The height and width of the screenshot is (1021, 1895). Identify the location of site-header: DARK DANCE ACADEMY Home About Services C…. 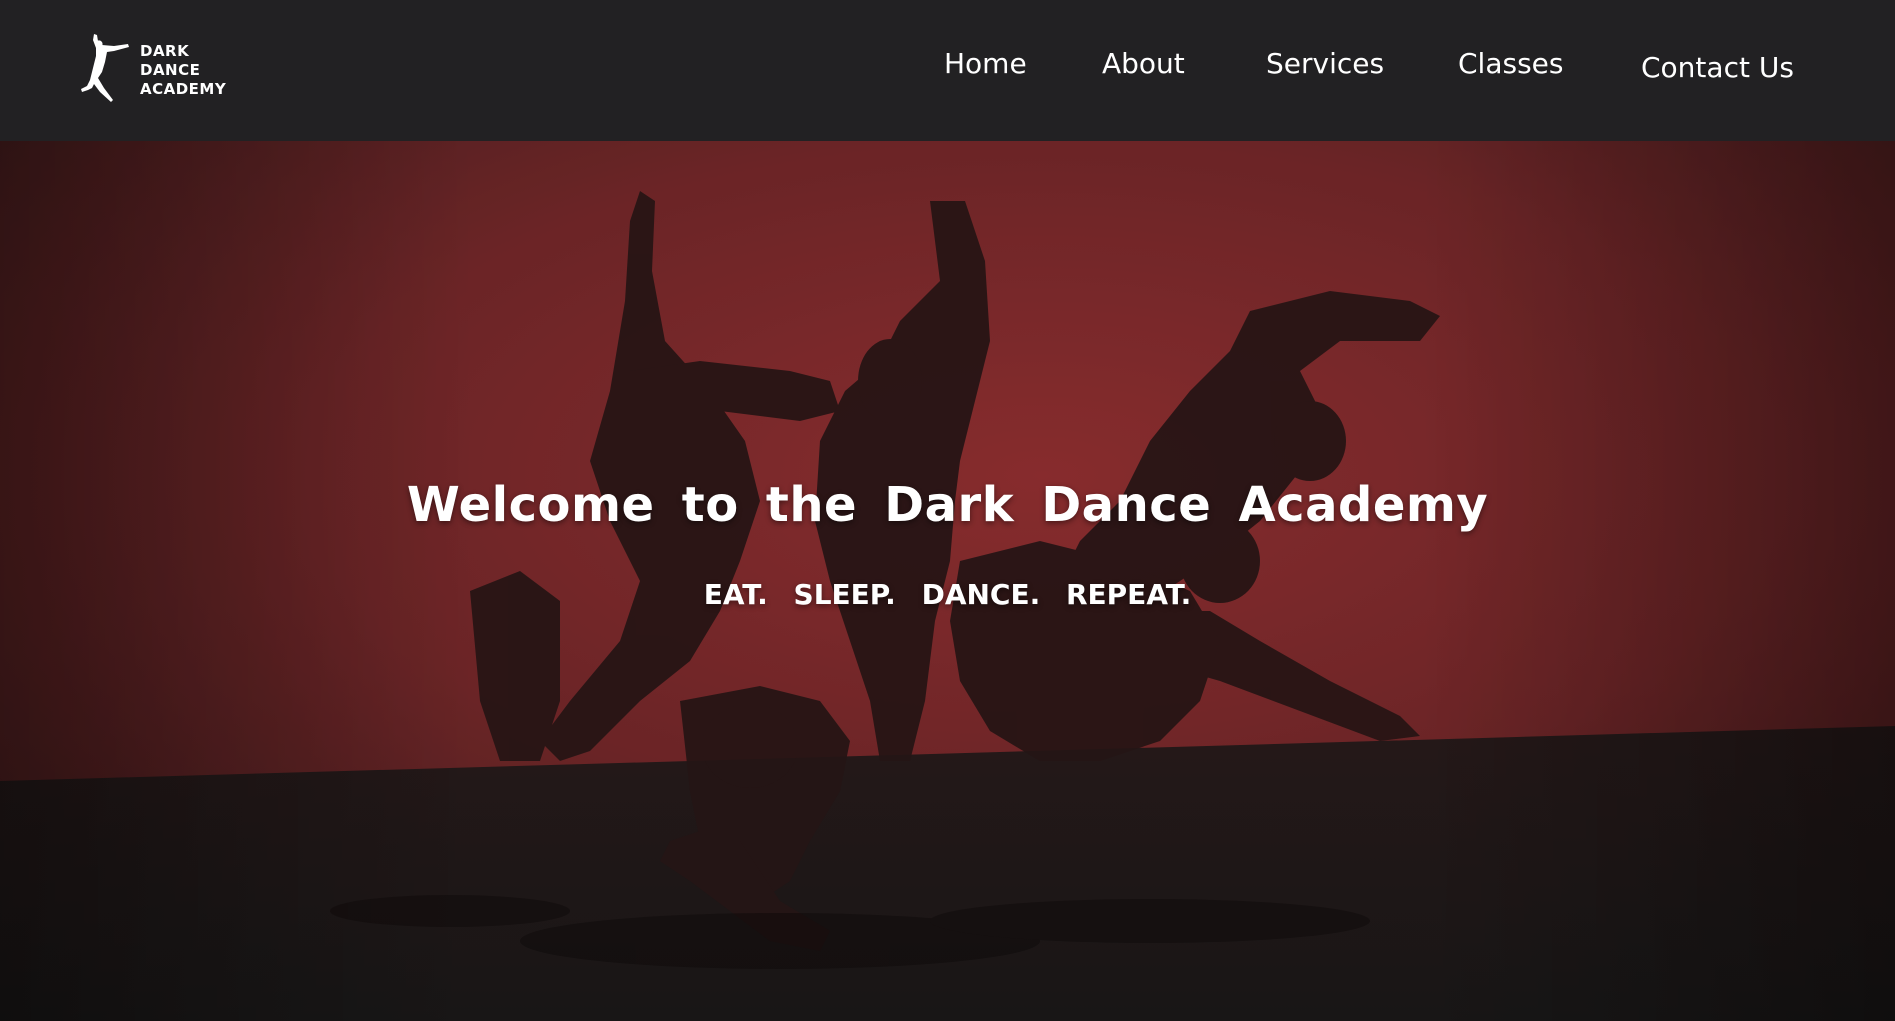
(947, 70).